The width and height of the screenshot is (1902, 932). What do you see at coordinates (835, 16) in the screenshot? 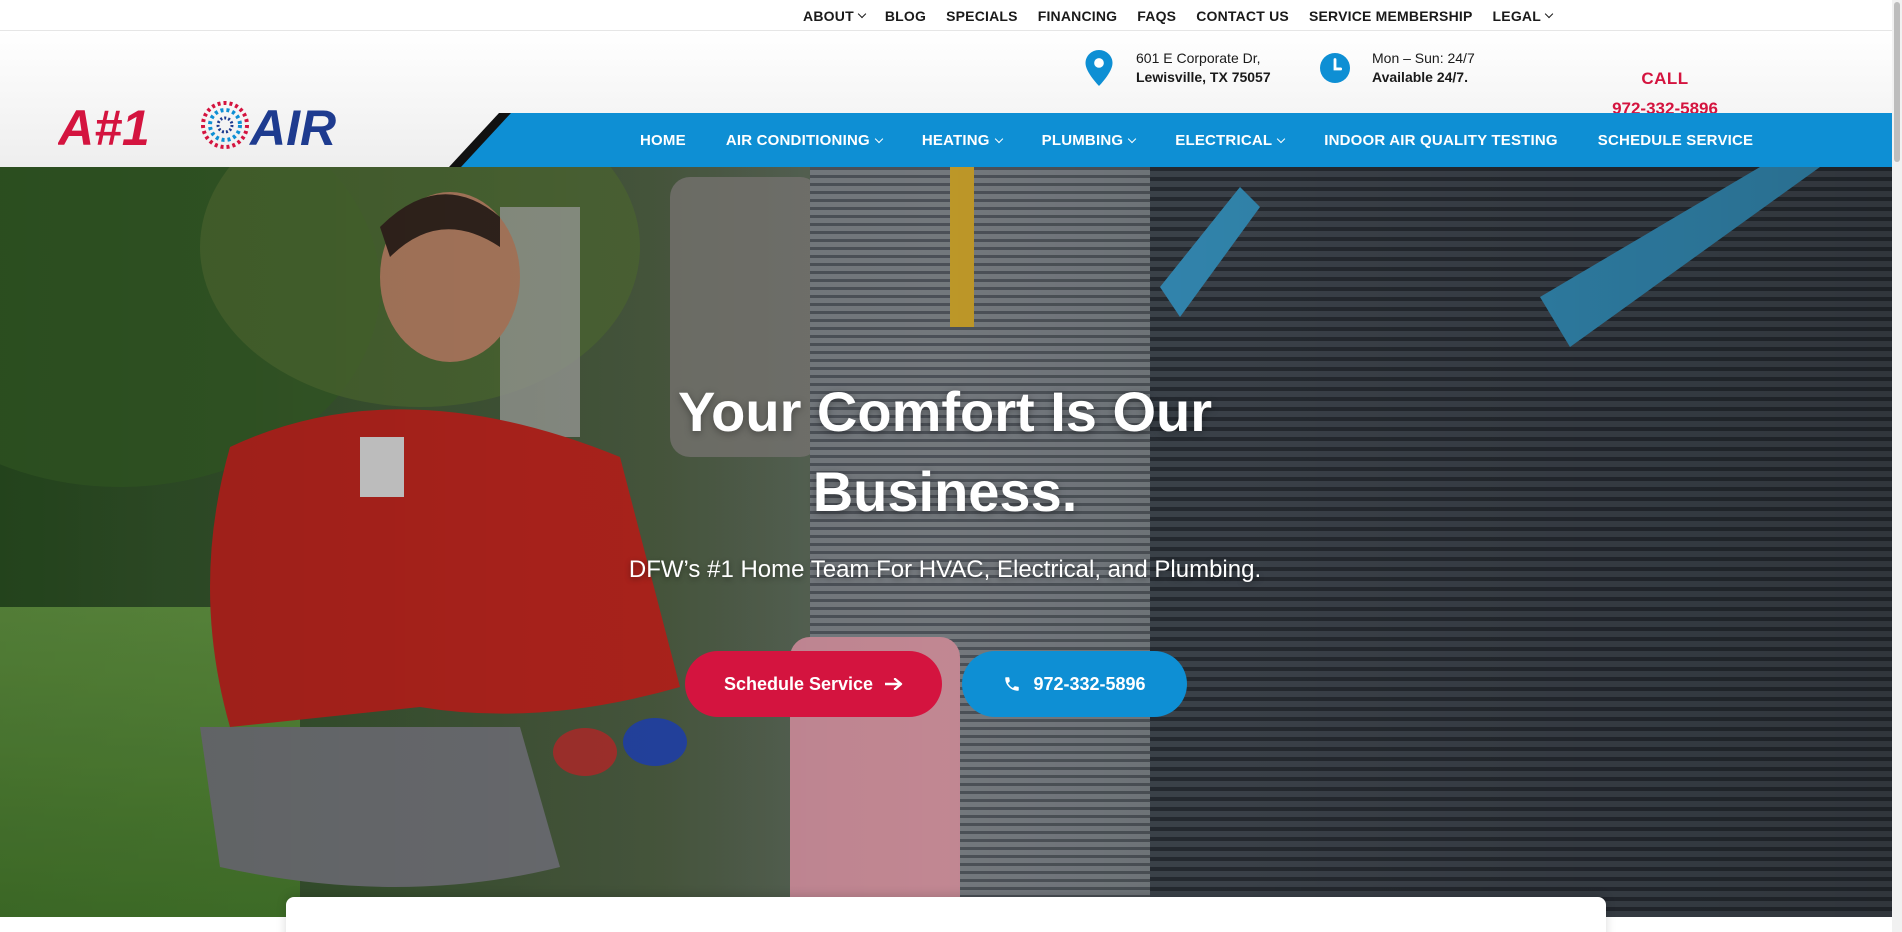
I see `top-nav-about: ABOUT` at bounding box center [835, 16].